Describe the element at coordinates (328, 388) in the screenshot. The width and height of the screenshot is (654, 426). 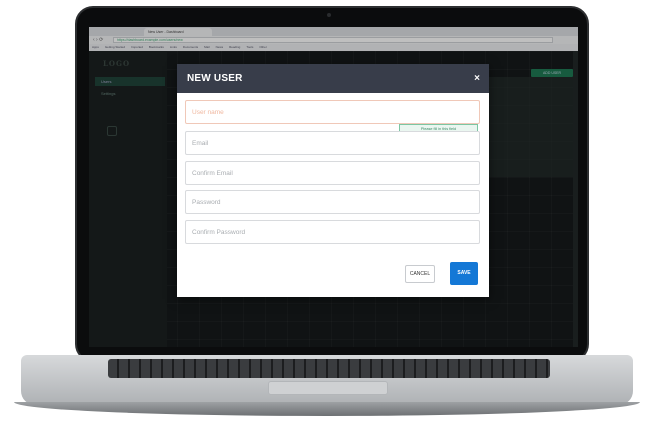
I see `trackpad` at that location.